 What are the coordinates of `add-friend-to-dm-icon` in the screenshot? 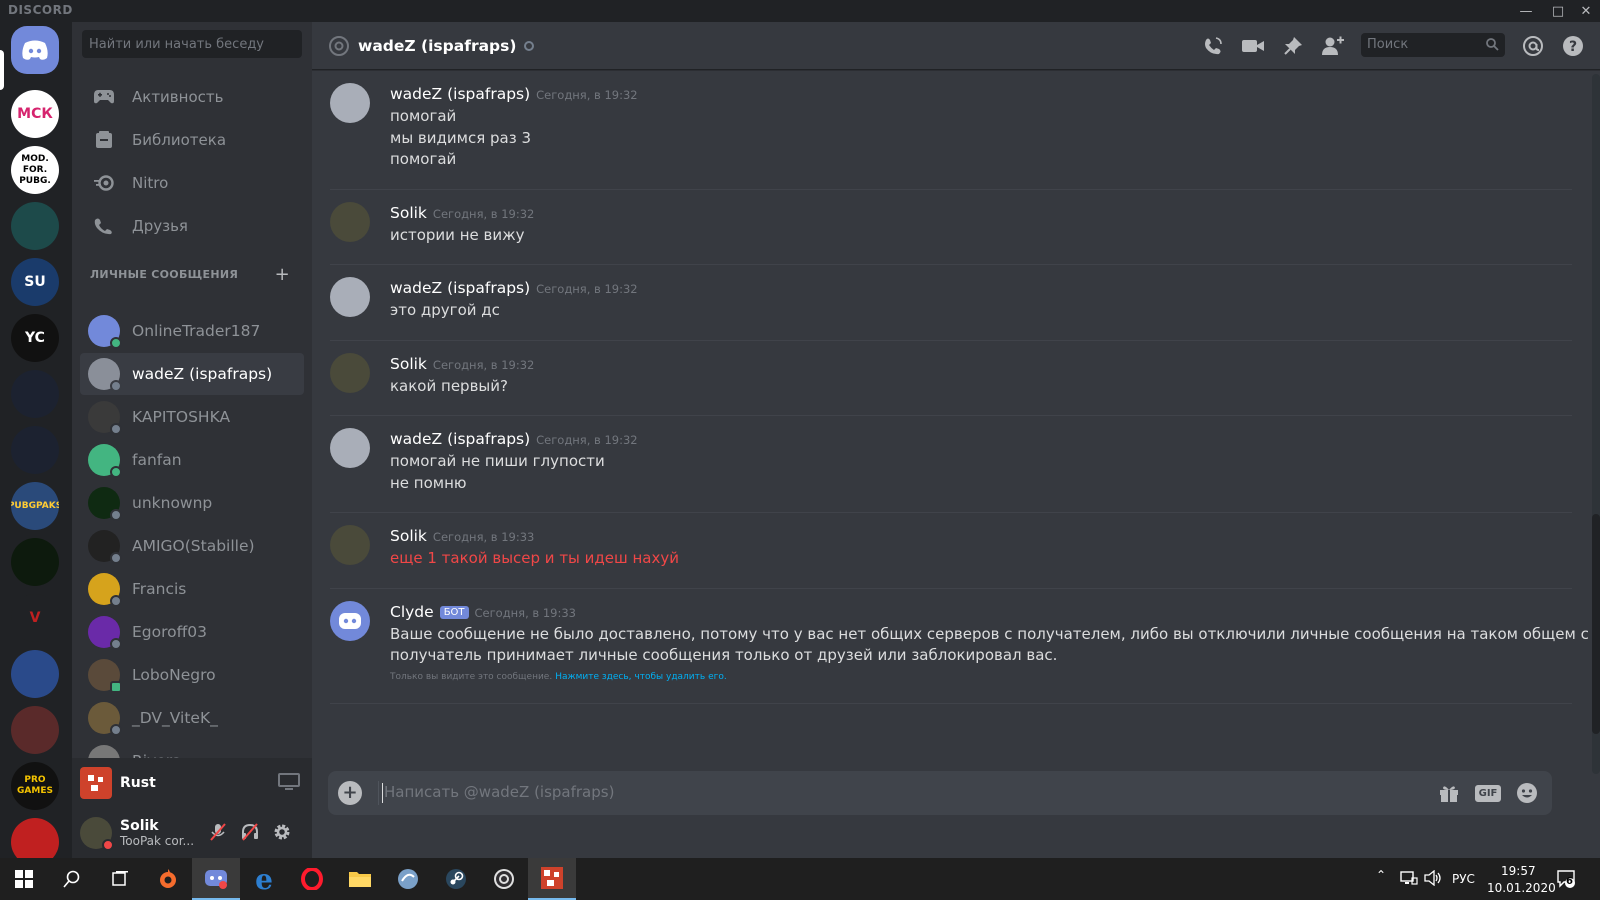 It's located at (1333, 46).